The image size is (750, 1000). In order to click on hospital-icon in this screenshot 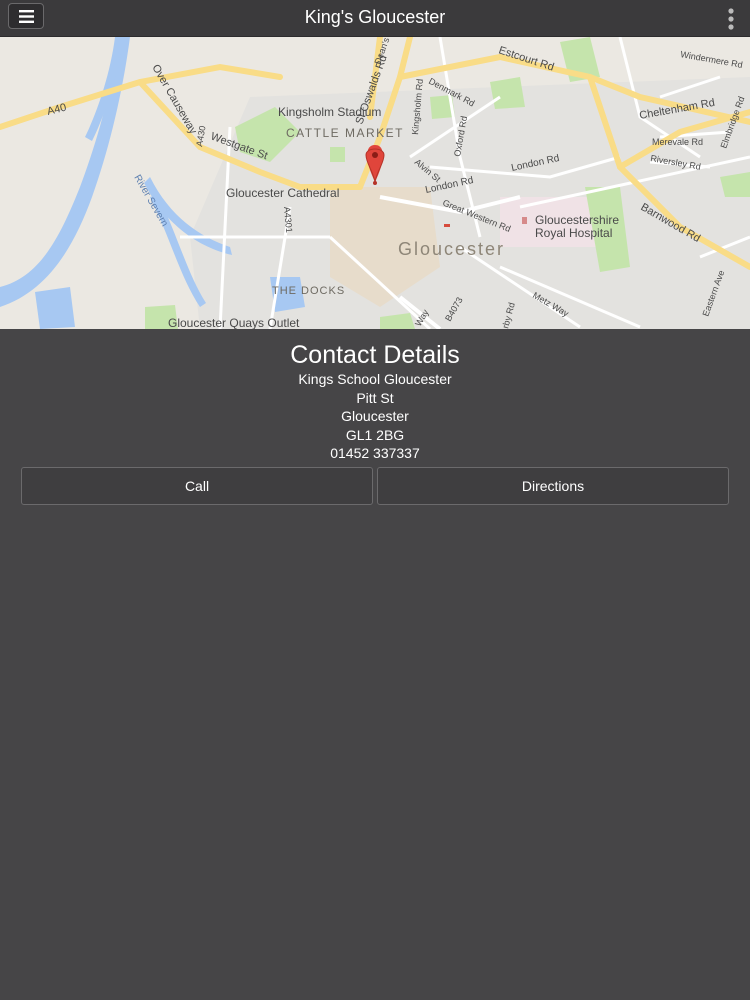, I will do `click(524, 220)`.